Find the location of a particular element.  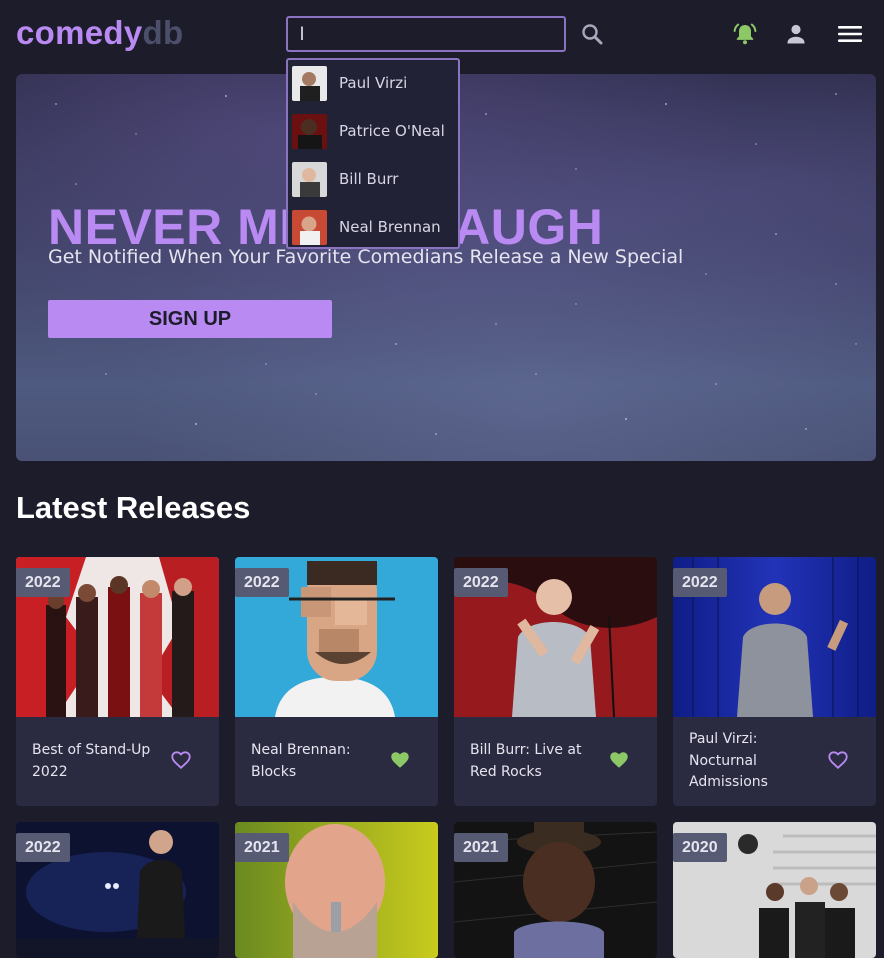

user-icon is located at coordinates (796, 34).